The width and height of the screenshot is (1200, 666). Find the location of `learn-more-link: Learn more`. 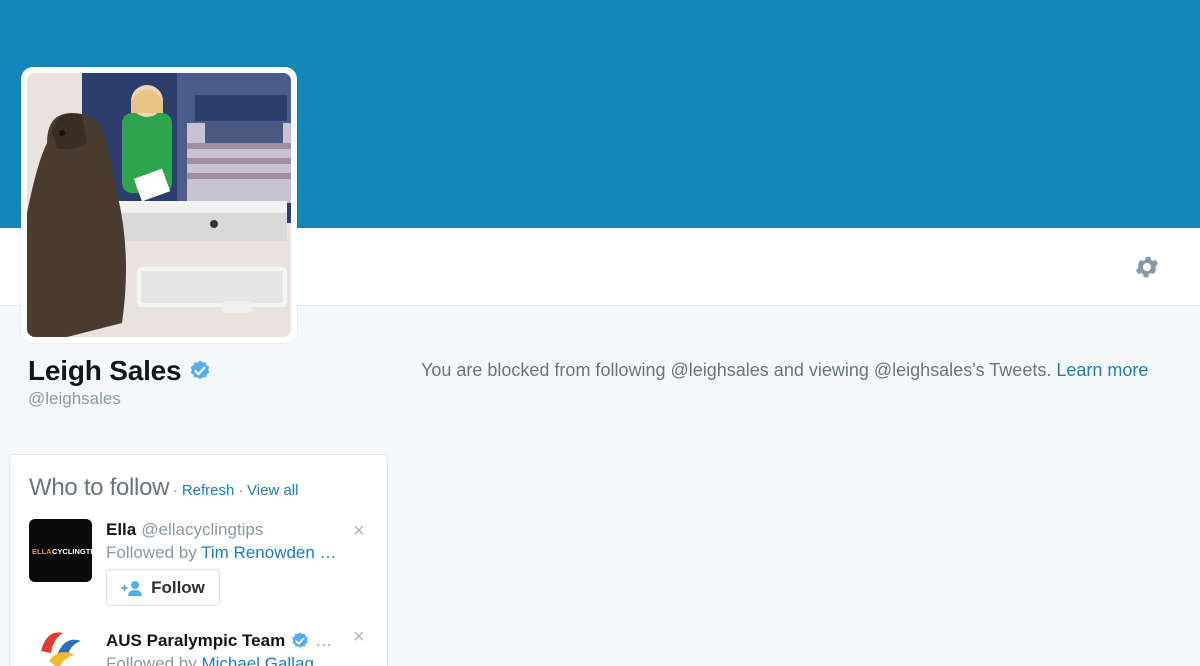

learn-more-link: Learn more is located at coordinates (1102, 370).